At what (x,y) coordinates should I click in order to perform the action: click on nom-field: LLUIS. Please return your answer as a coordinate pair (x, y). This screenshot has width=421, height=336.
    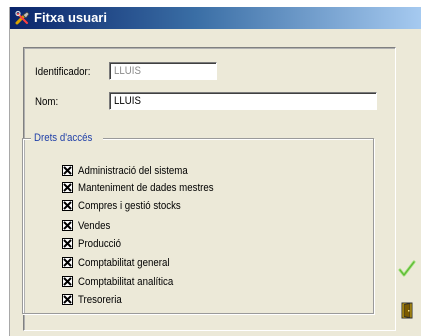
    Looking at the image, I should click on (243, 101).